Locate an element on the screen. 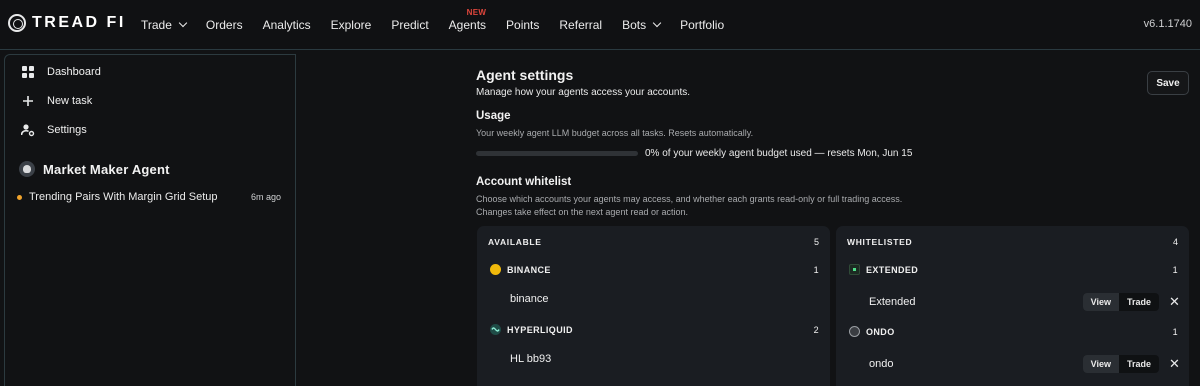  new-badge: NEW is located at coordinates (476, 12).